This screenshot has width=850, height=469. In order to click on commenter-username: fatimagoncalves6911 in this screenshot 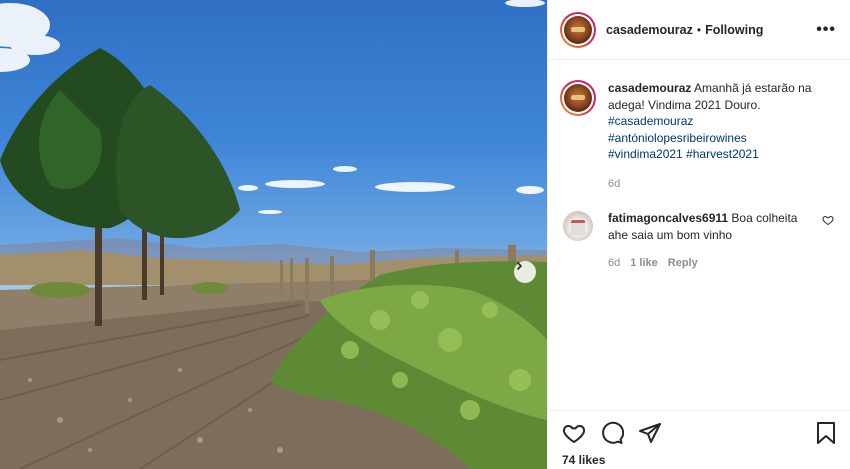, I will do `click(668, 218)`.